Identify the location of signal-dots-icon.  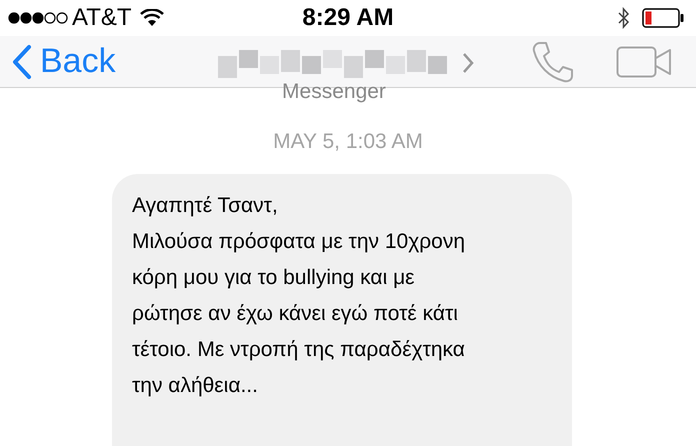
(38, 18).